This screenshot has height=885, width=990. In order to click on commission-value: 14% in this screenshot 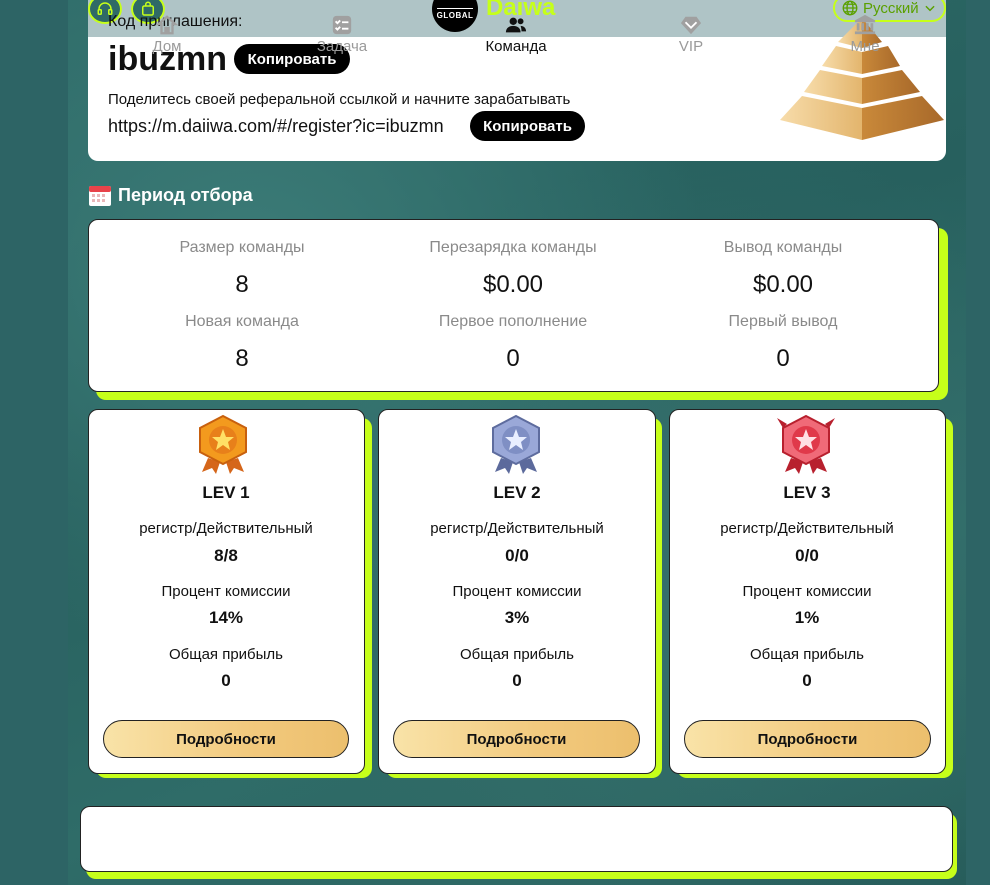, I will do `click(226, 617)`.